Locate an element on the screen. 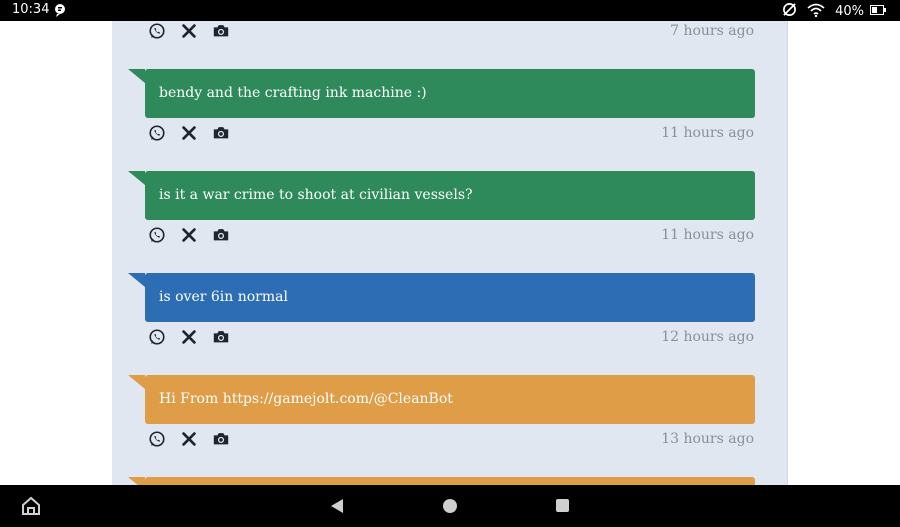 This screenshot has width=900, height=527. message-actions: 13 hours ago is located at coordinates (452, 441).